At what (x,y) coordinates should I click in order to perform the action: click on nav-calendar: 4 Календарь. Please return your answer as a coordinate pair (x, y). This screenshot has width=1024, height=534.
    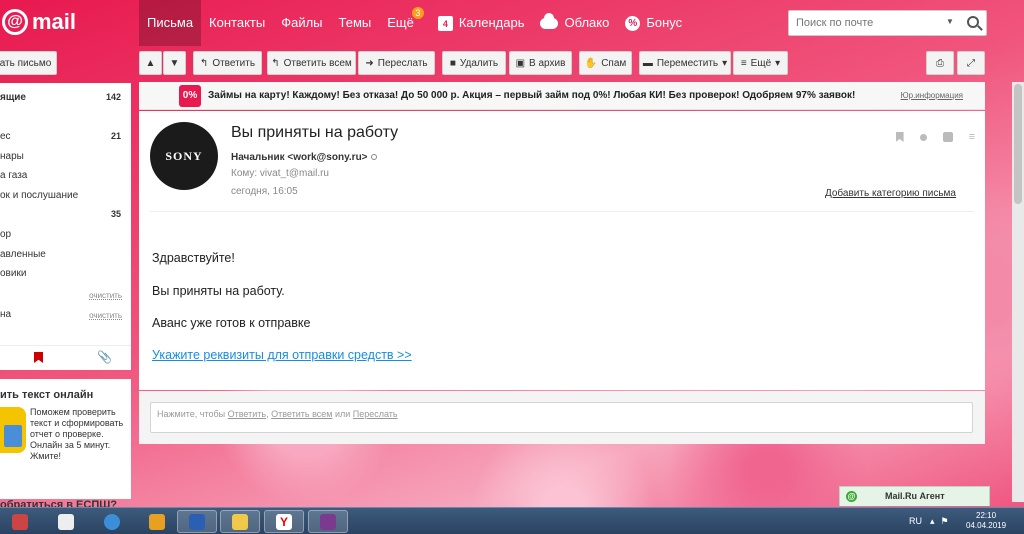
    Looking at the image, I should click on (481, 23).